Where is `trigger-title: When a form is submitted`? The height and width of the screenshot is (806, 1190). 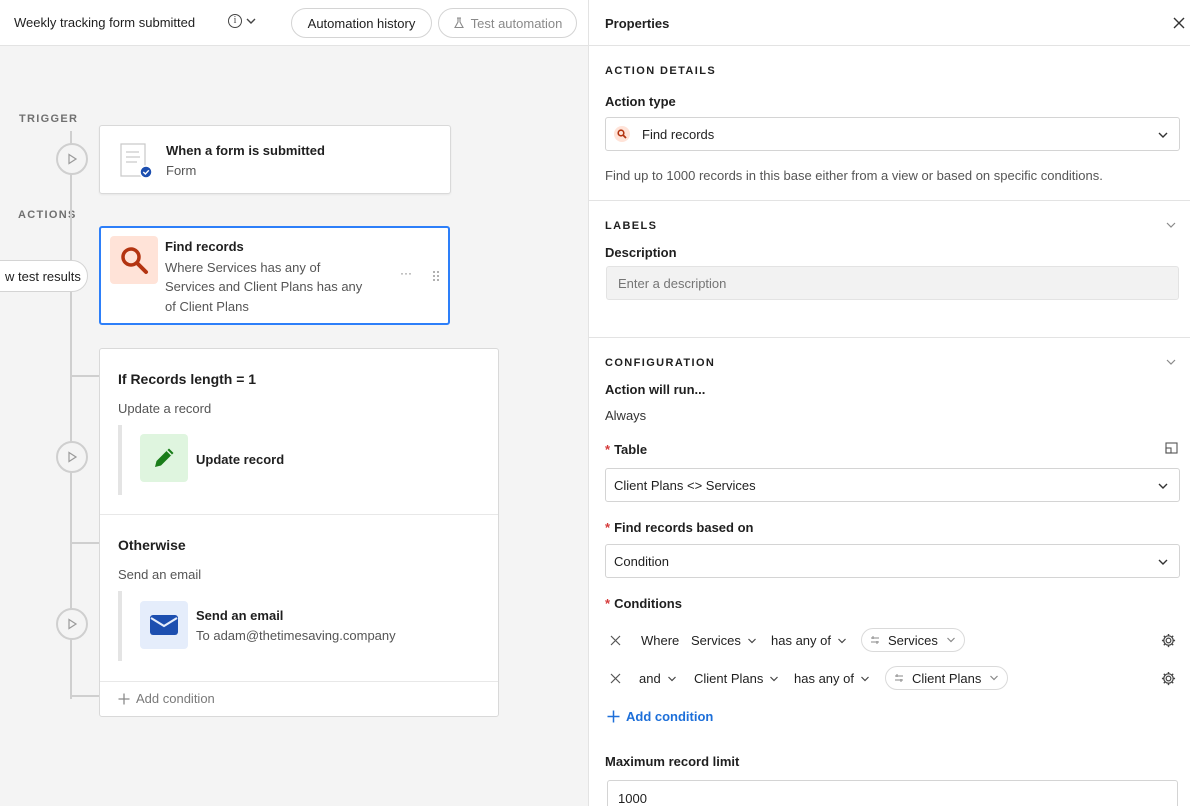
trigger-title: When a form is submitted is located at coordinates (245, 150).